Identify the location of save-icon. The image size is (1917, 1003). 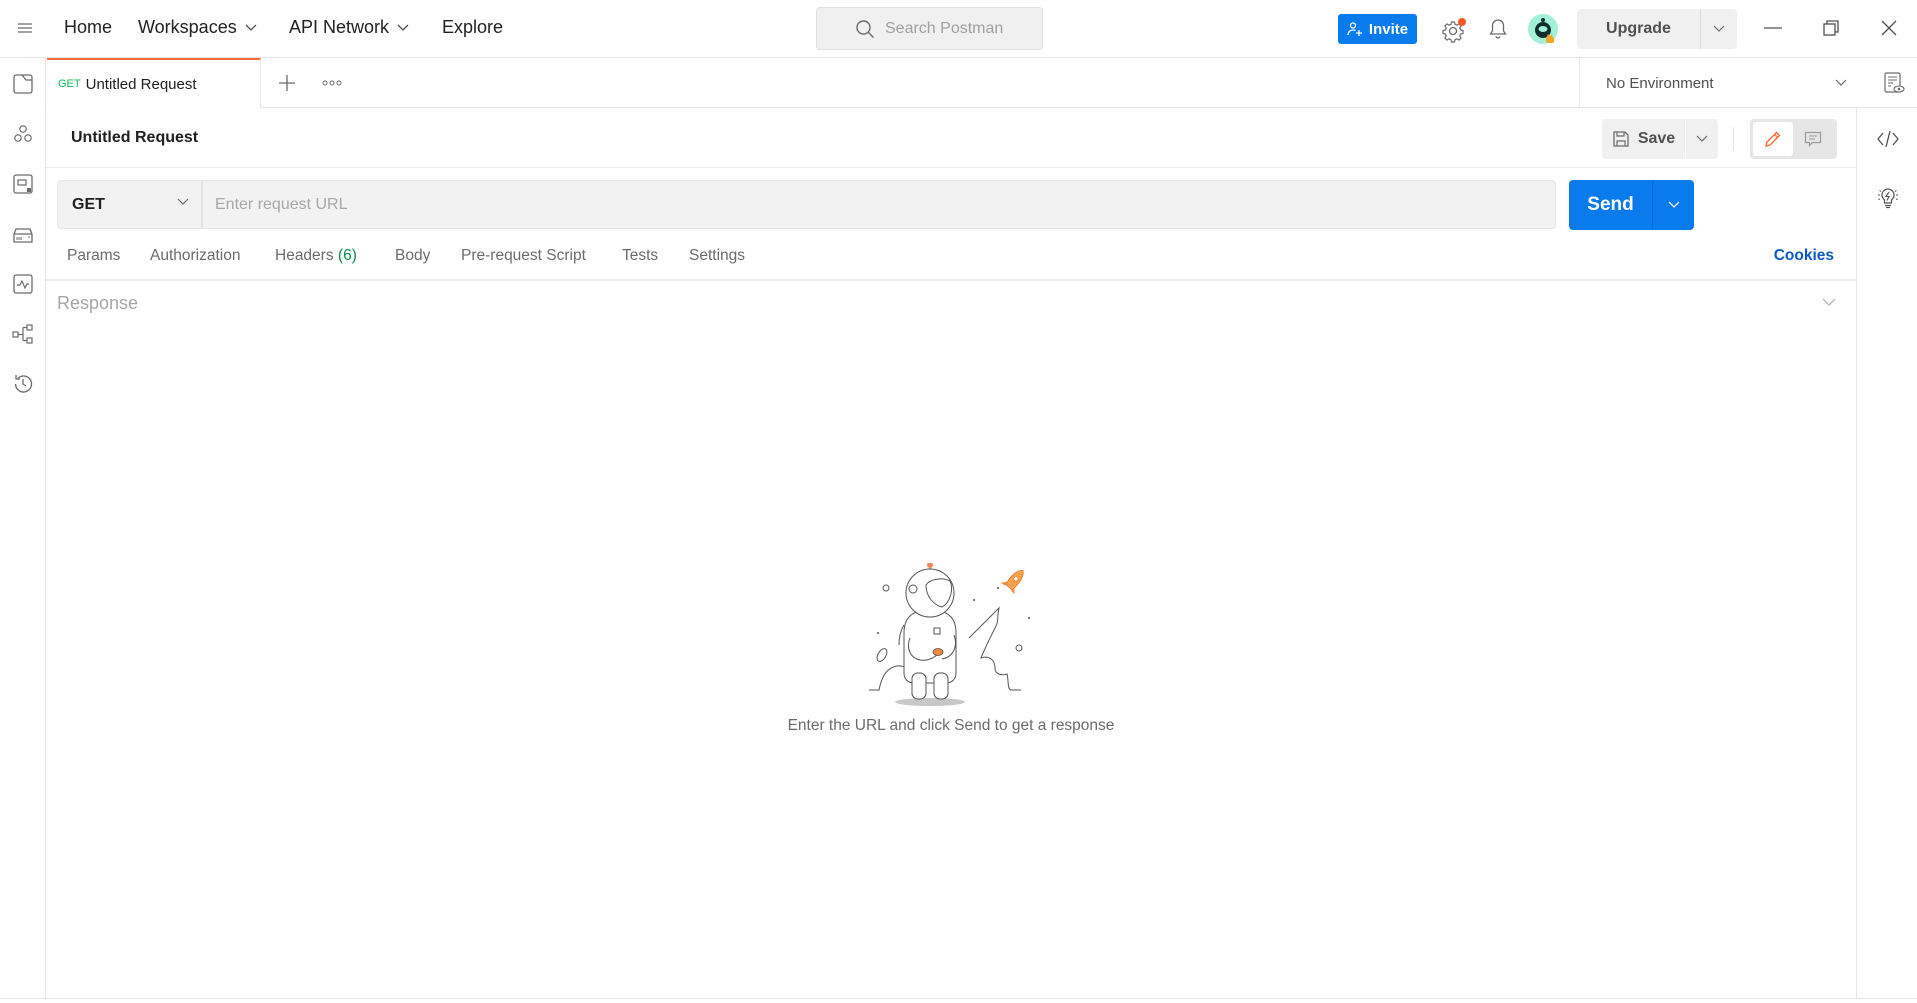
(1621, 139).